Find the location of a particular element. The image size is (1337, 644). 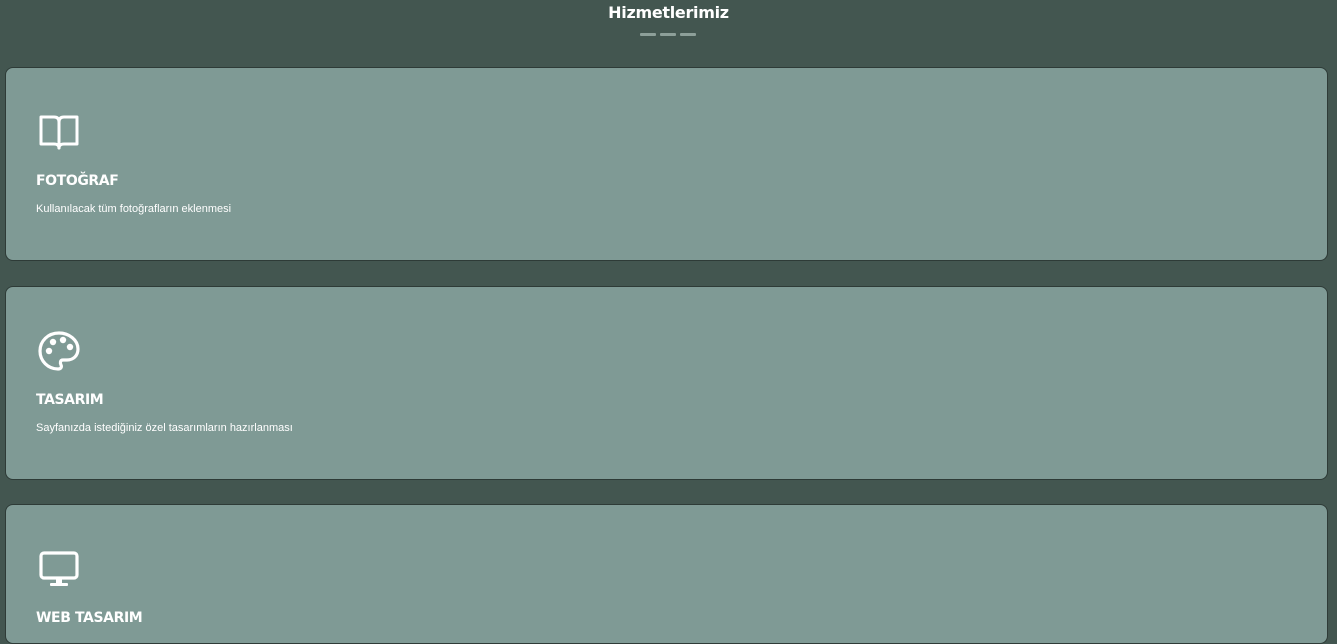

title-divider is located at coordinates (668, 35).